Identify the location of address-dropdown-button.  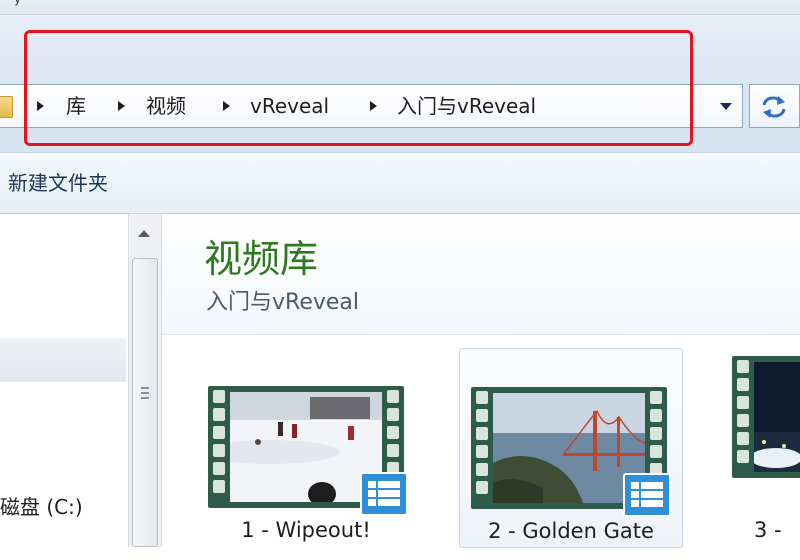
(725, 106).